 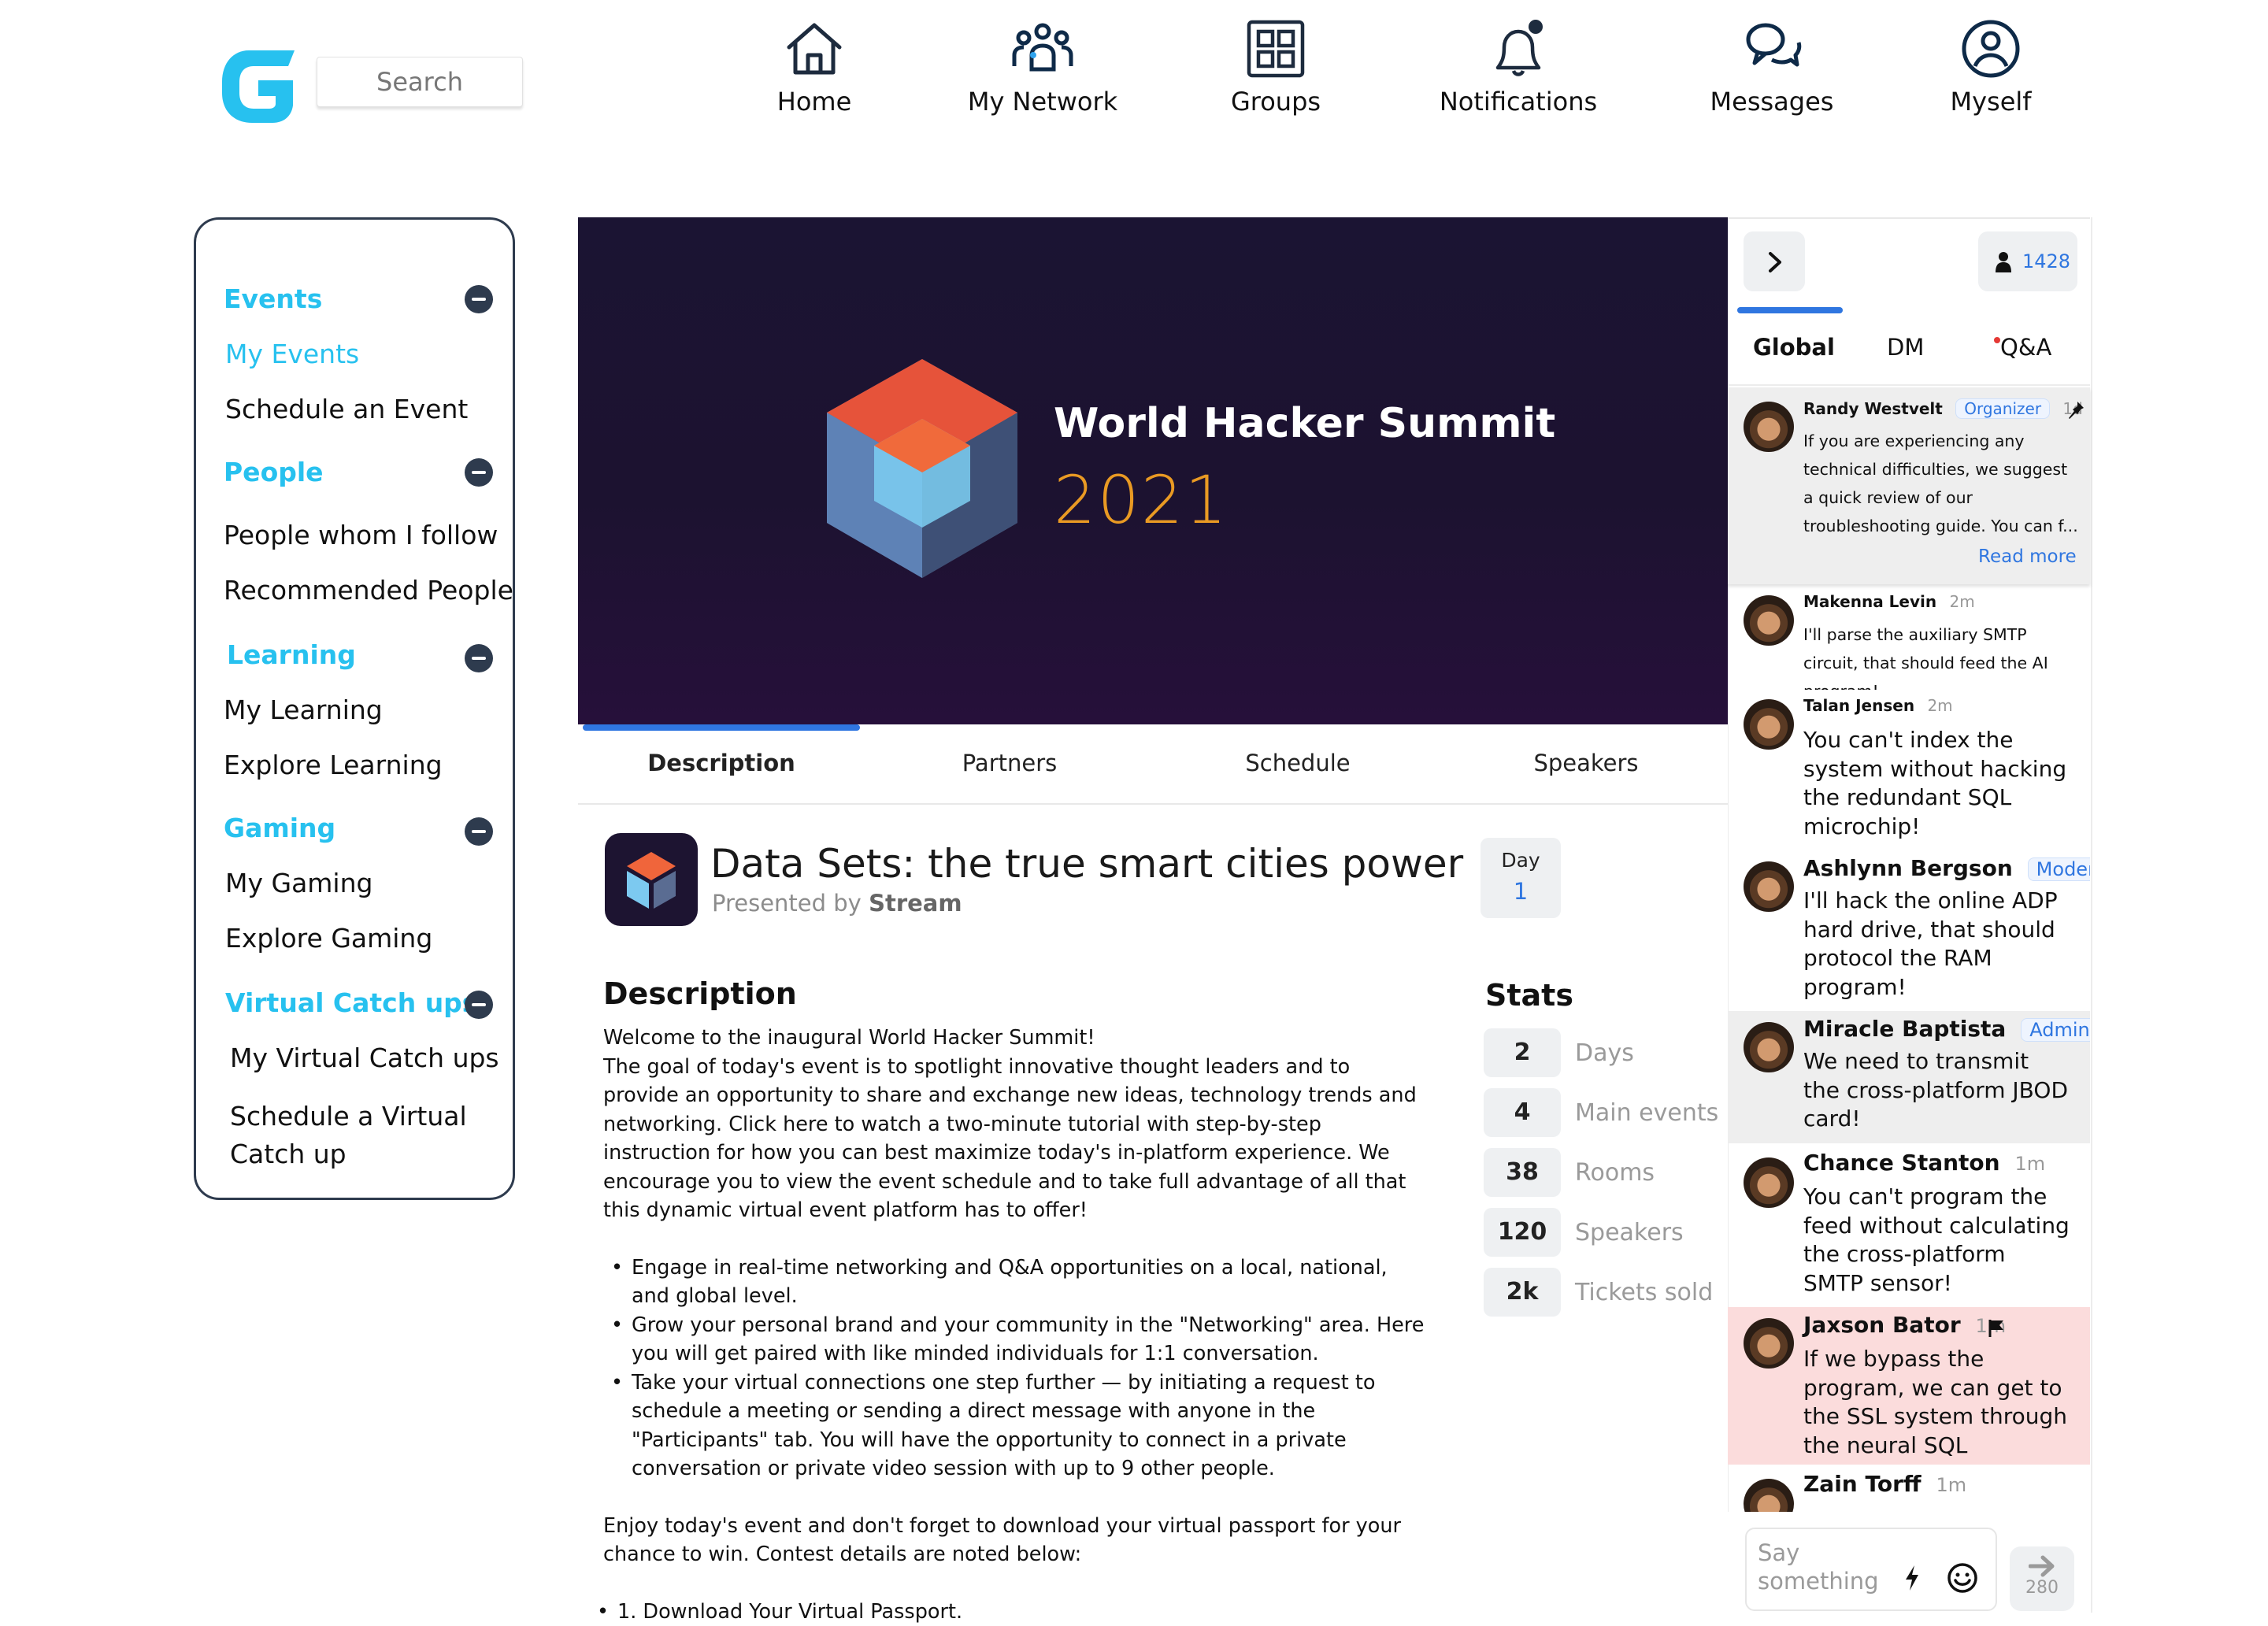 I want to click on chevron-right-icon, so click(x=1775, y=262).